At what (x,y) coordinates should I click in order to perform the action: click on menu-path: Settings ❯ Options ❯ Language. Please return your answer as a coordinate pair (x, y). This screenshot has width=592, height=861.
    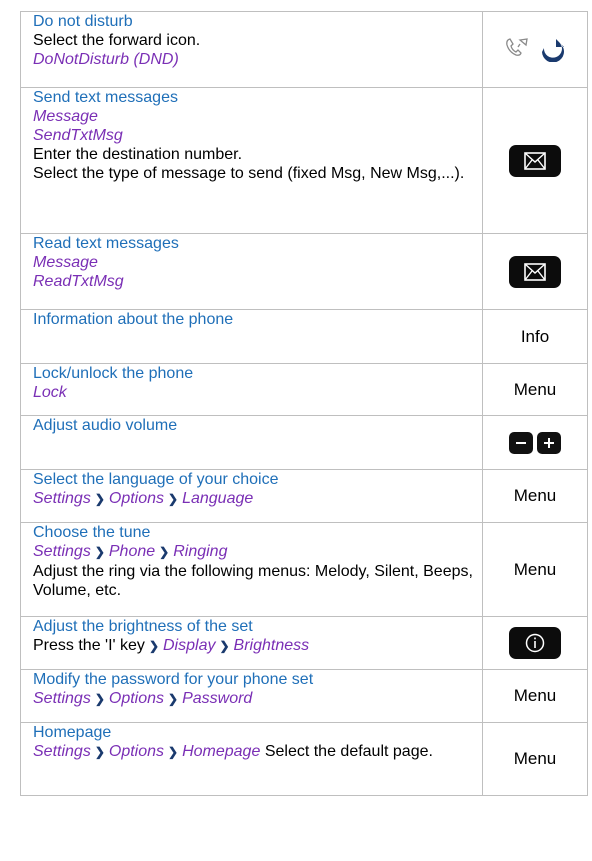
    Looking at the image, I should click on (257, 499).